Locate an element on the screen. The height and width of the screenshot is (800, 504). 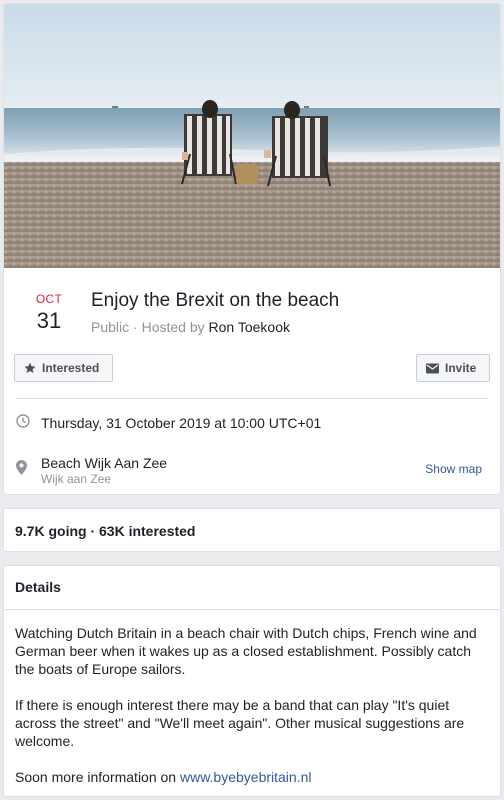
event-privacy: Public is located at coordinates (110, 327).